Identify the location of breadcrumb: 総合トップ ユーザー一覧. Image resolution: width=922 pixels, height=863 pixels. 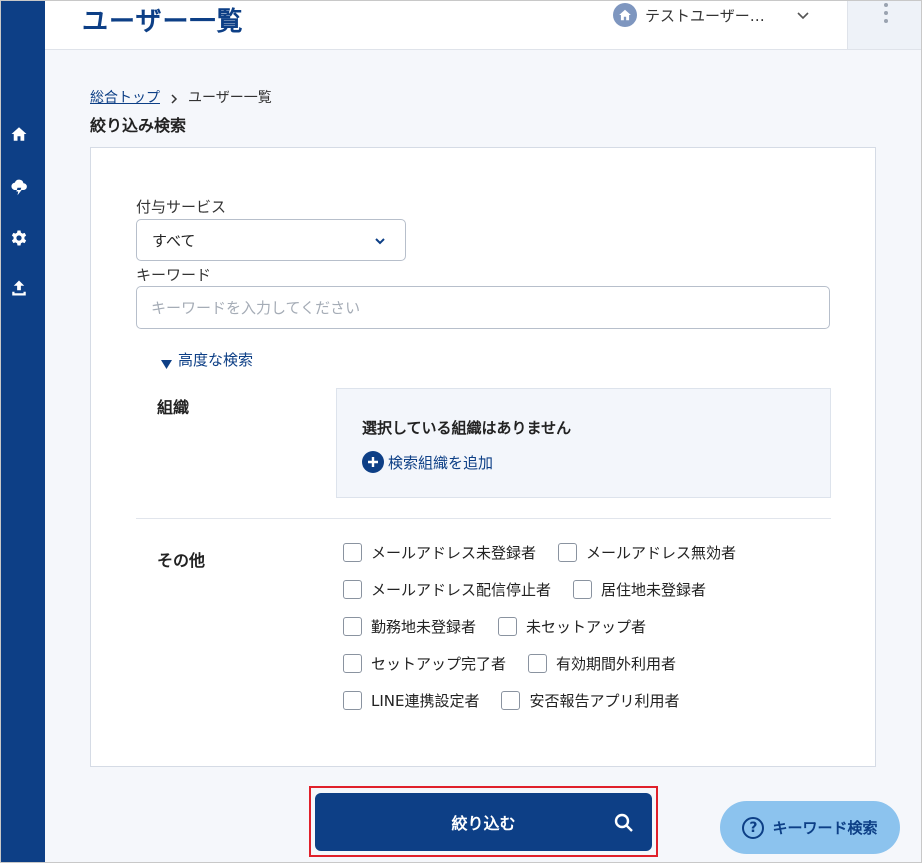
(181, 97).